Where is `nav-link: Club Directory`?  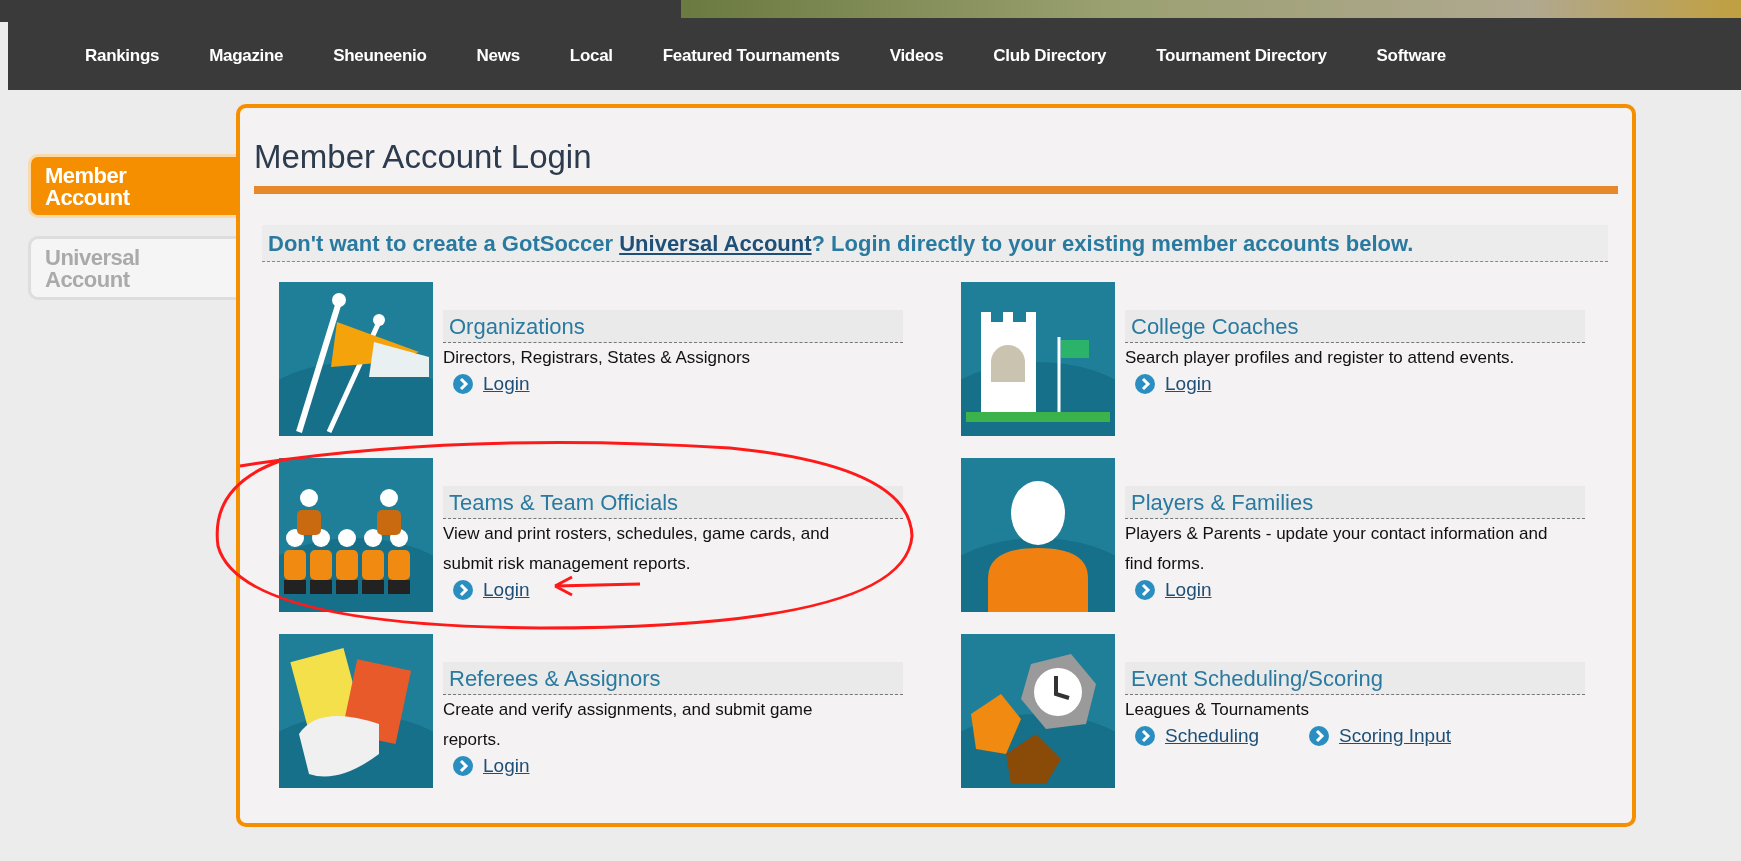
nav-link: Club Directory is located at coordinates (1050, 56).